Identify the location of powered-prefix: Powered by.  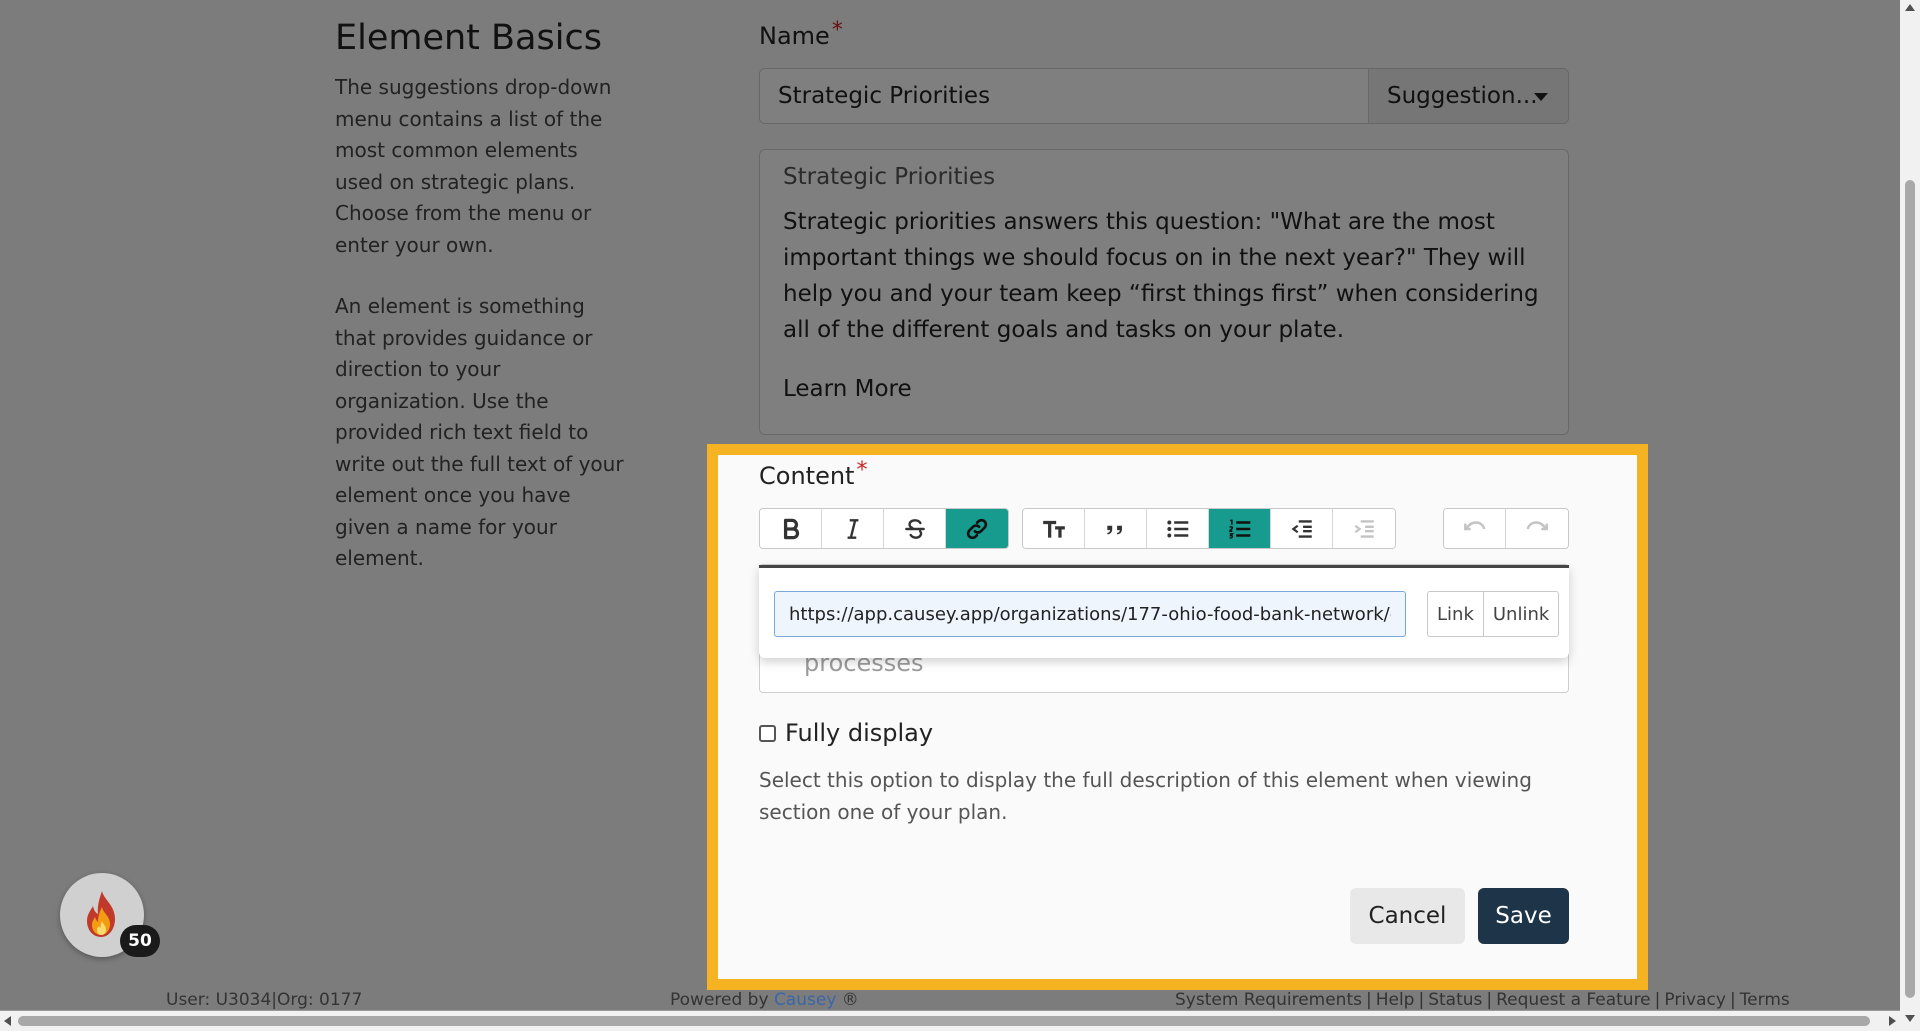
(719, 1000).